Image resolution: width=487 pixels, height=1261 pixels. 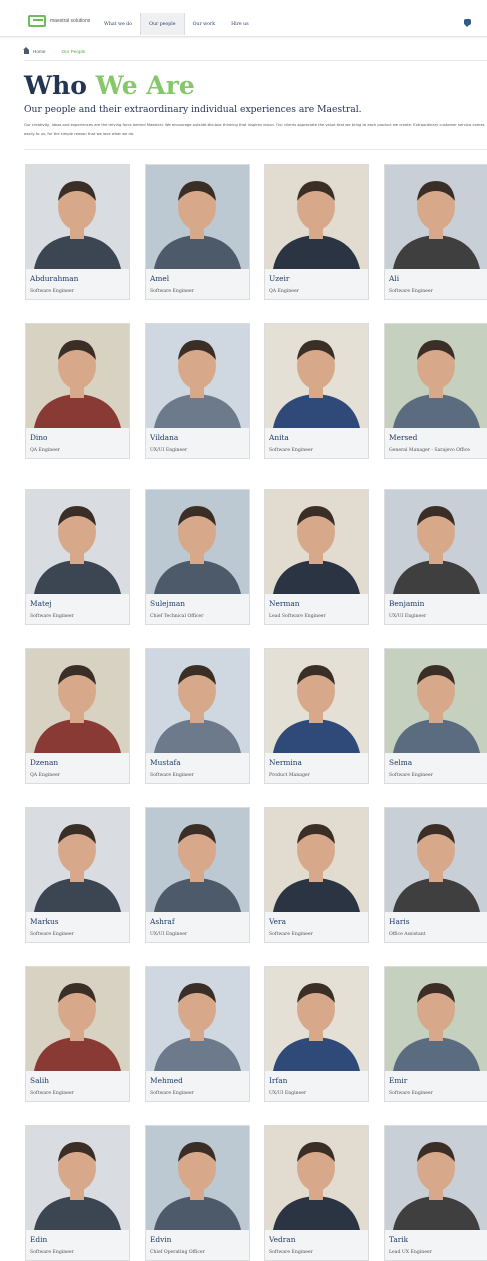 What do you see at coordinates (39, 51) in the screenshot?
I see `breadcrumb-home-link: Home` at bounding box center [39, 51].